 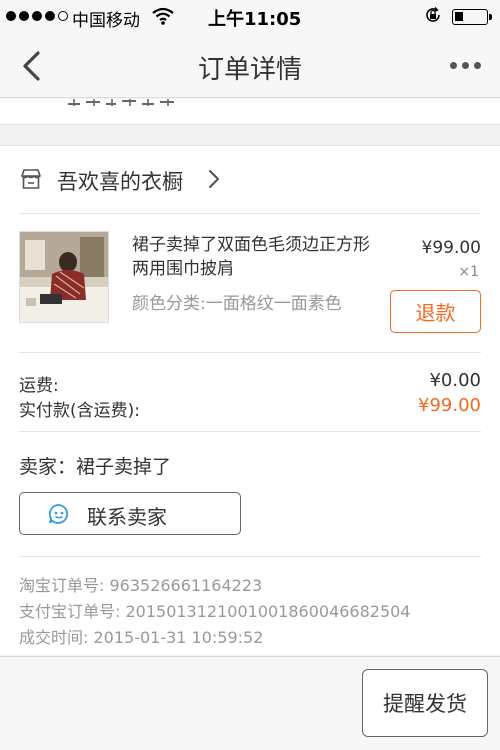 What do you see at coordinates (95, 467) in the screenshot?
I see `seller-name: 卖家：裙子卖掉了` at bounding box center [95, 467].